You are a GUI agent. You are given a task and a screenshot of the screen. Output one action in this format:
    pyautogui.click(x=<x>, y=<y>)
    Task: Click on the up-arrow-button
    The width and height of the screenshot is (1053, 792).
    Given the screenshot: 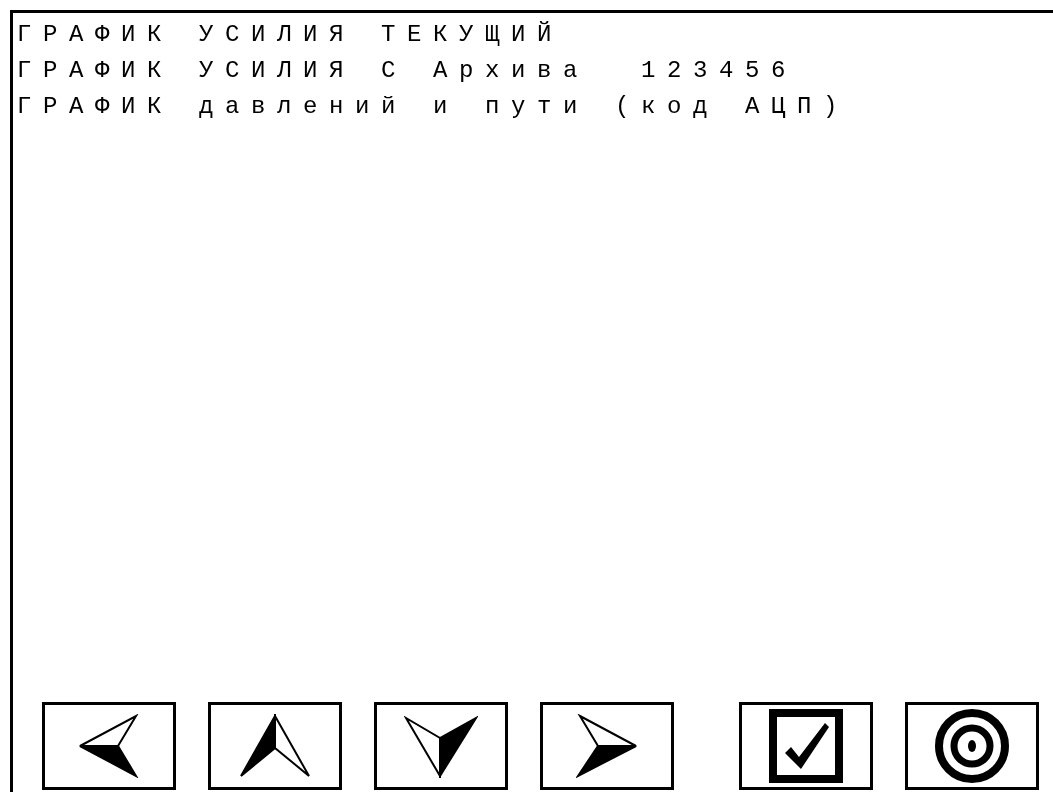 What is the action you would take?
    pyautogui.click(x=275, y=746)
    